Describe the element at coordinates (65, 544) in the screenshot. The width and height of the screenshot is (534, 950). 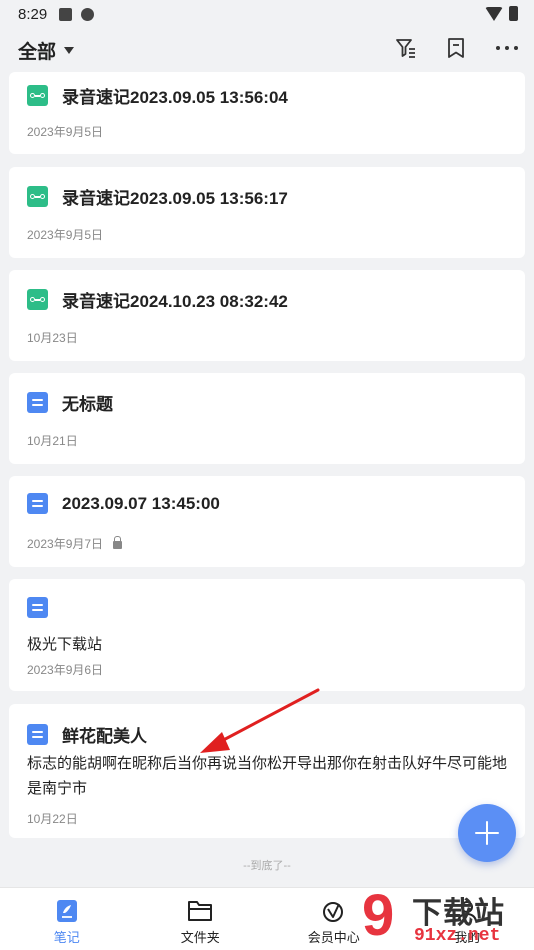
I see `note-date: 2023年9月7日` at that location.